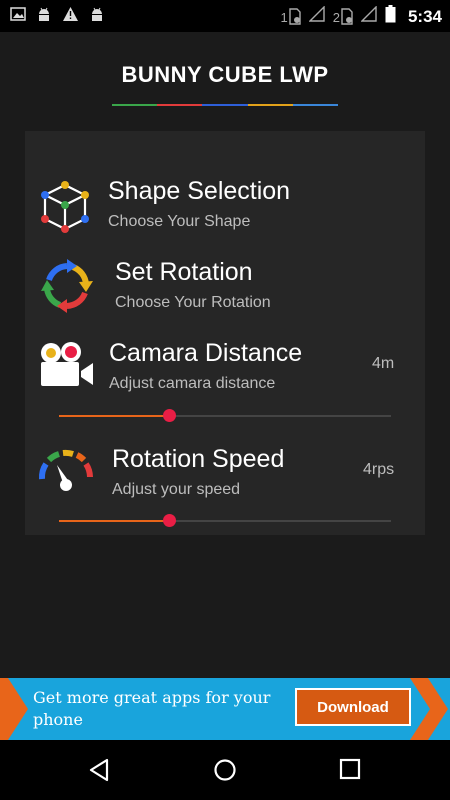 The image size is (450, 800). What do you see at coordinates (284, 17) in the screenshot?
I see `sim1-label: 1` at bounding box center [284, 17].